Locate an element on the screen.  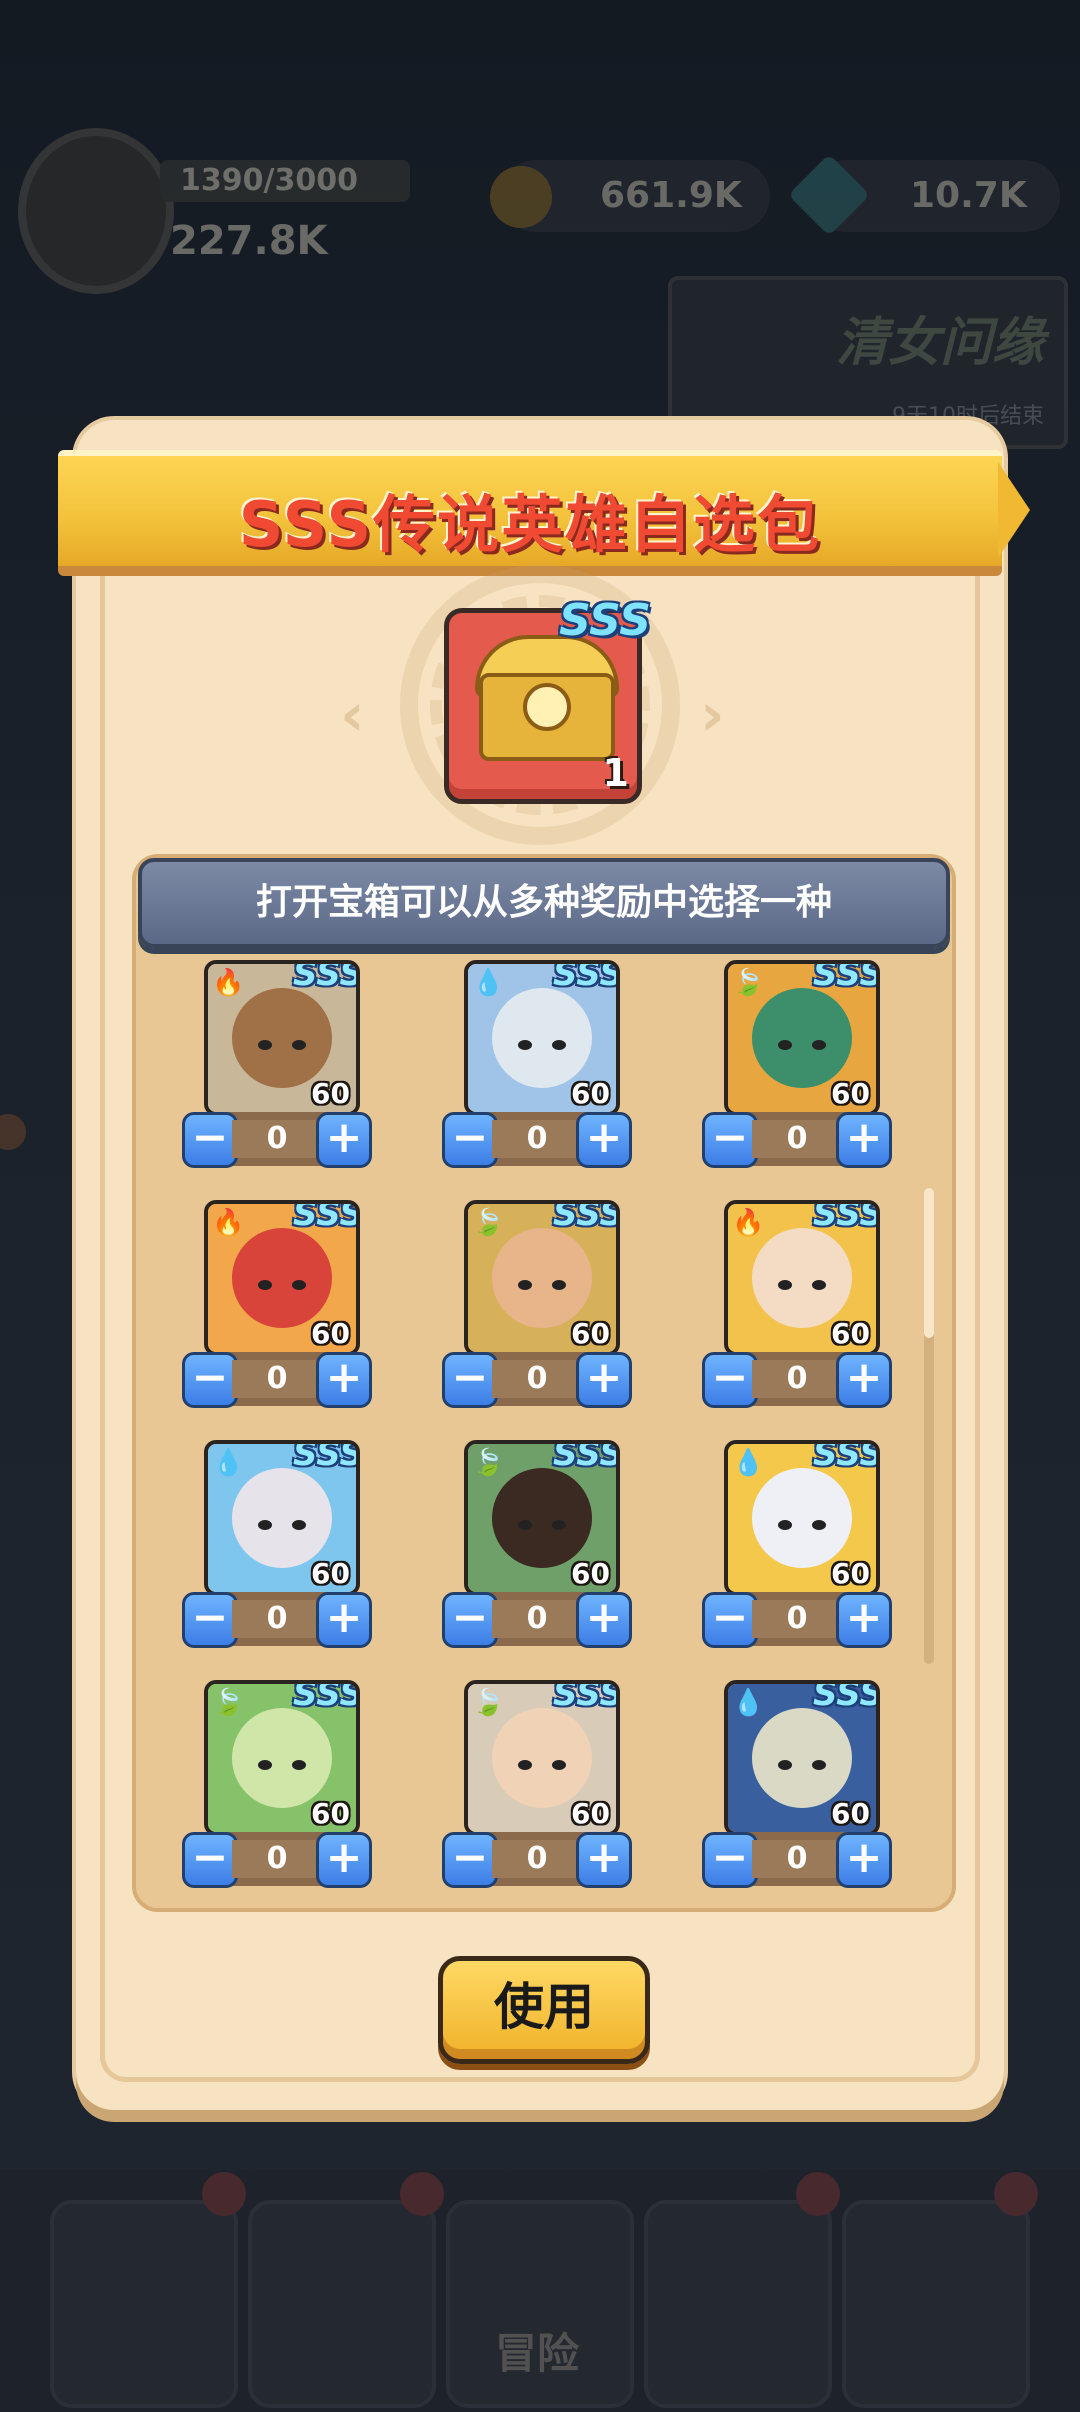
level-progress: 1390/3000 is located at coordinates (285, 181).